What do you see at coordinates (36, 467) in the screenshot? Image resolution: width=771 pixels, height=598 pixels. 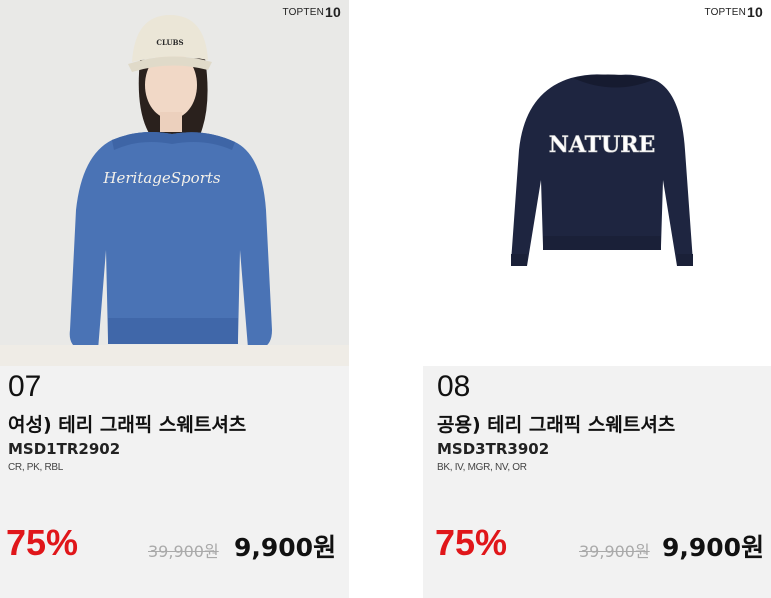 I see `color-options: CR, PK, RBL` at bounding box center [36, 467].